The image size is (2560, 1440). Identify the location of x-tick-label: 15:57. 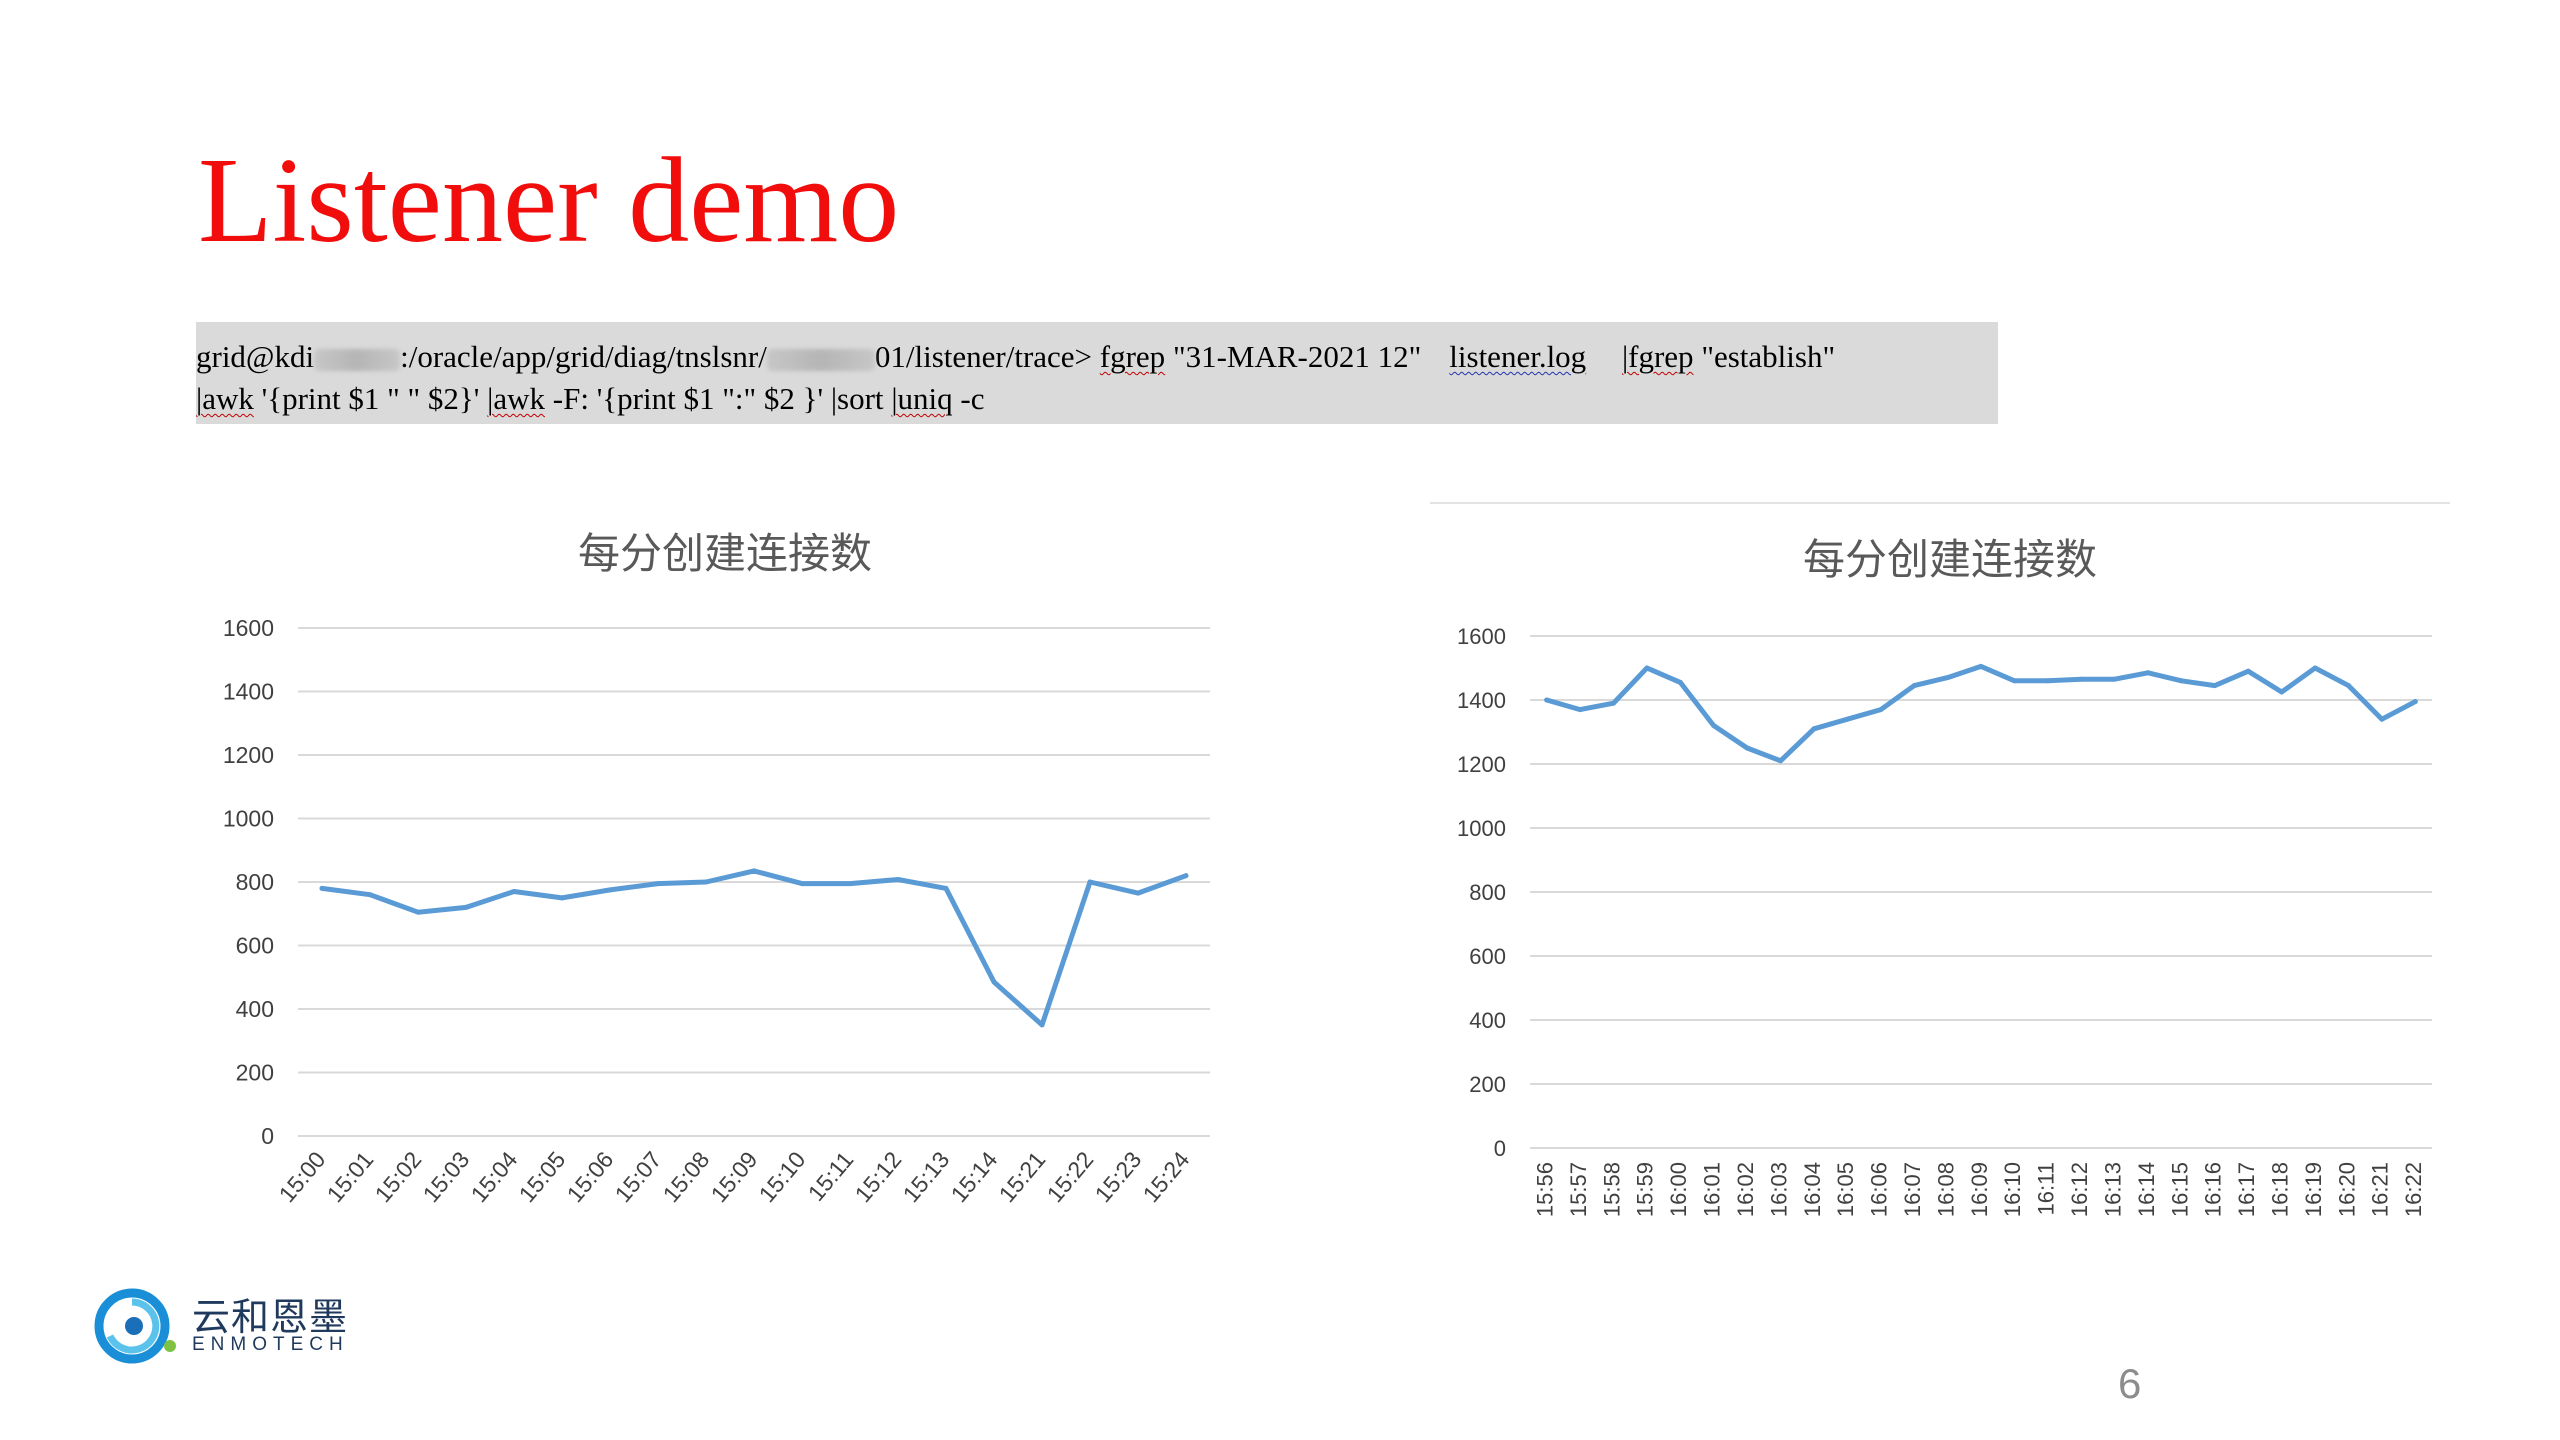
(1578, 1189).